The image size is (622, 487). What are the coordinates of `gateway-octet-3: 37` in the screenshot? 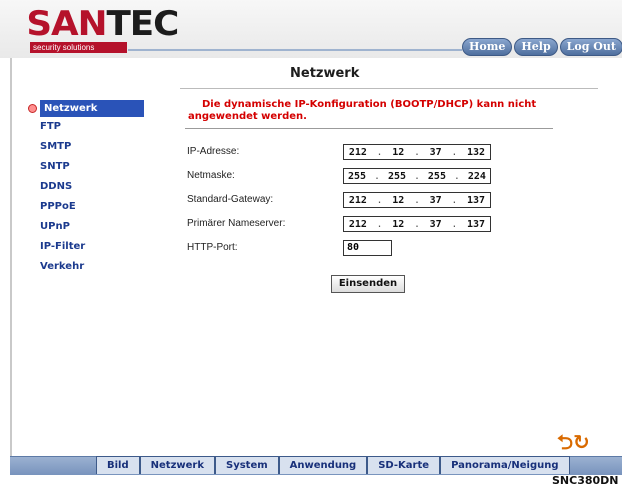 It's located at (436, 200).